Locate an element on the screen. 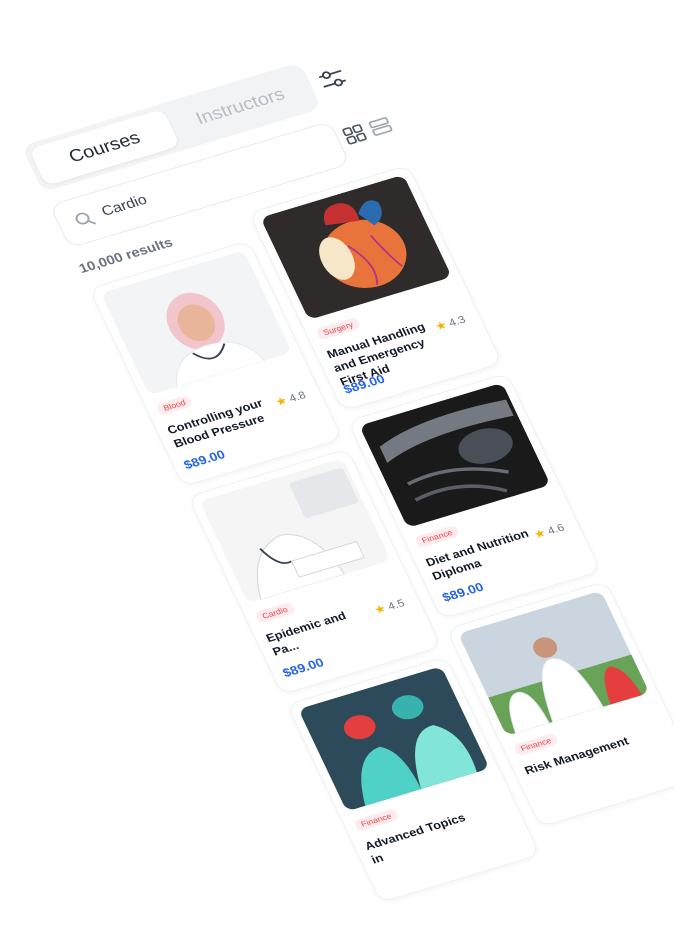 Image resolution: width=674 pixels, height=934 pixels. filter-button is located at coordinates (332, 79).